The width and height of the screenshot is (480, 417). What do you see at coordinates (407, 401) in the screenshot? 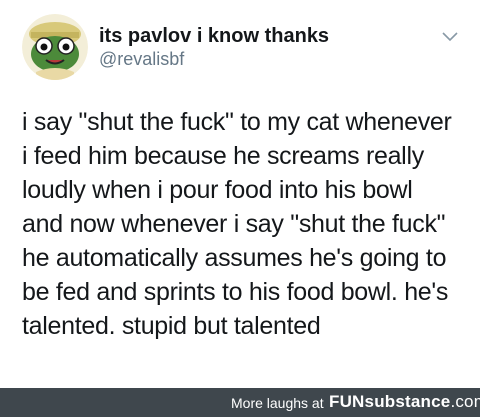
I see `logo-substance: substance` at bounding box center [407, 401].